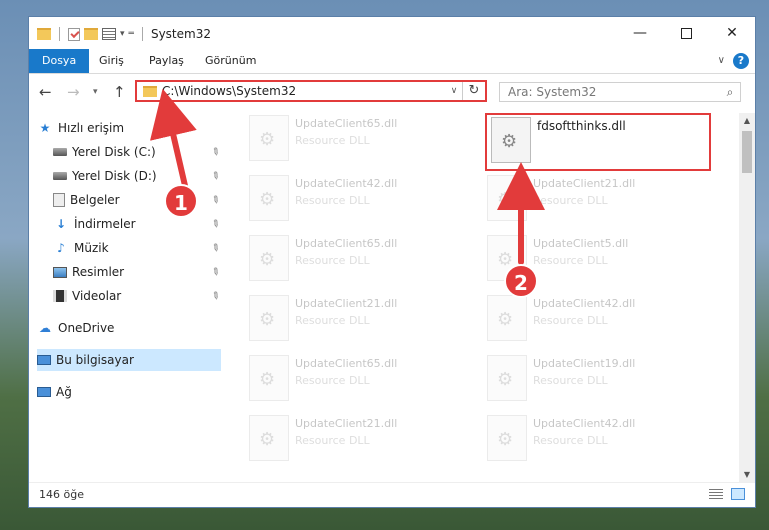 This screenshot has width=769, height=530. What do you see at coordinates (137, 176) in the screenshot?
I see `sidebar-item-local-disk-d: Yerel Disk (D:) ✎` at bounding box center [137, 176].